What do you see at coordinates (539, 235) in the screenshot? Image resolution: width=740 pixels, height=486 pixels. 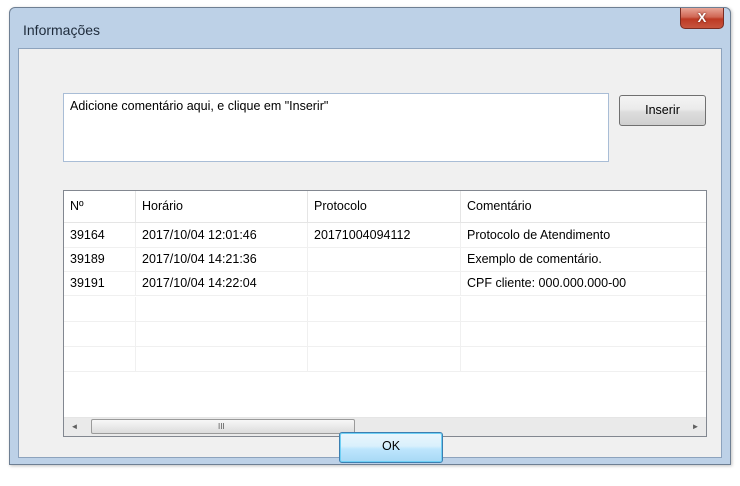 I see `cell-comment: Protocolo de Atendimento` at bounding box center [539, 235].